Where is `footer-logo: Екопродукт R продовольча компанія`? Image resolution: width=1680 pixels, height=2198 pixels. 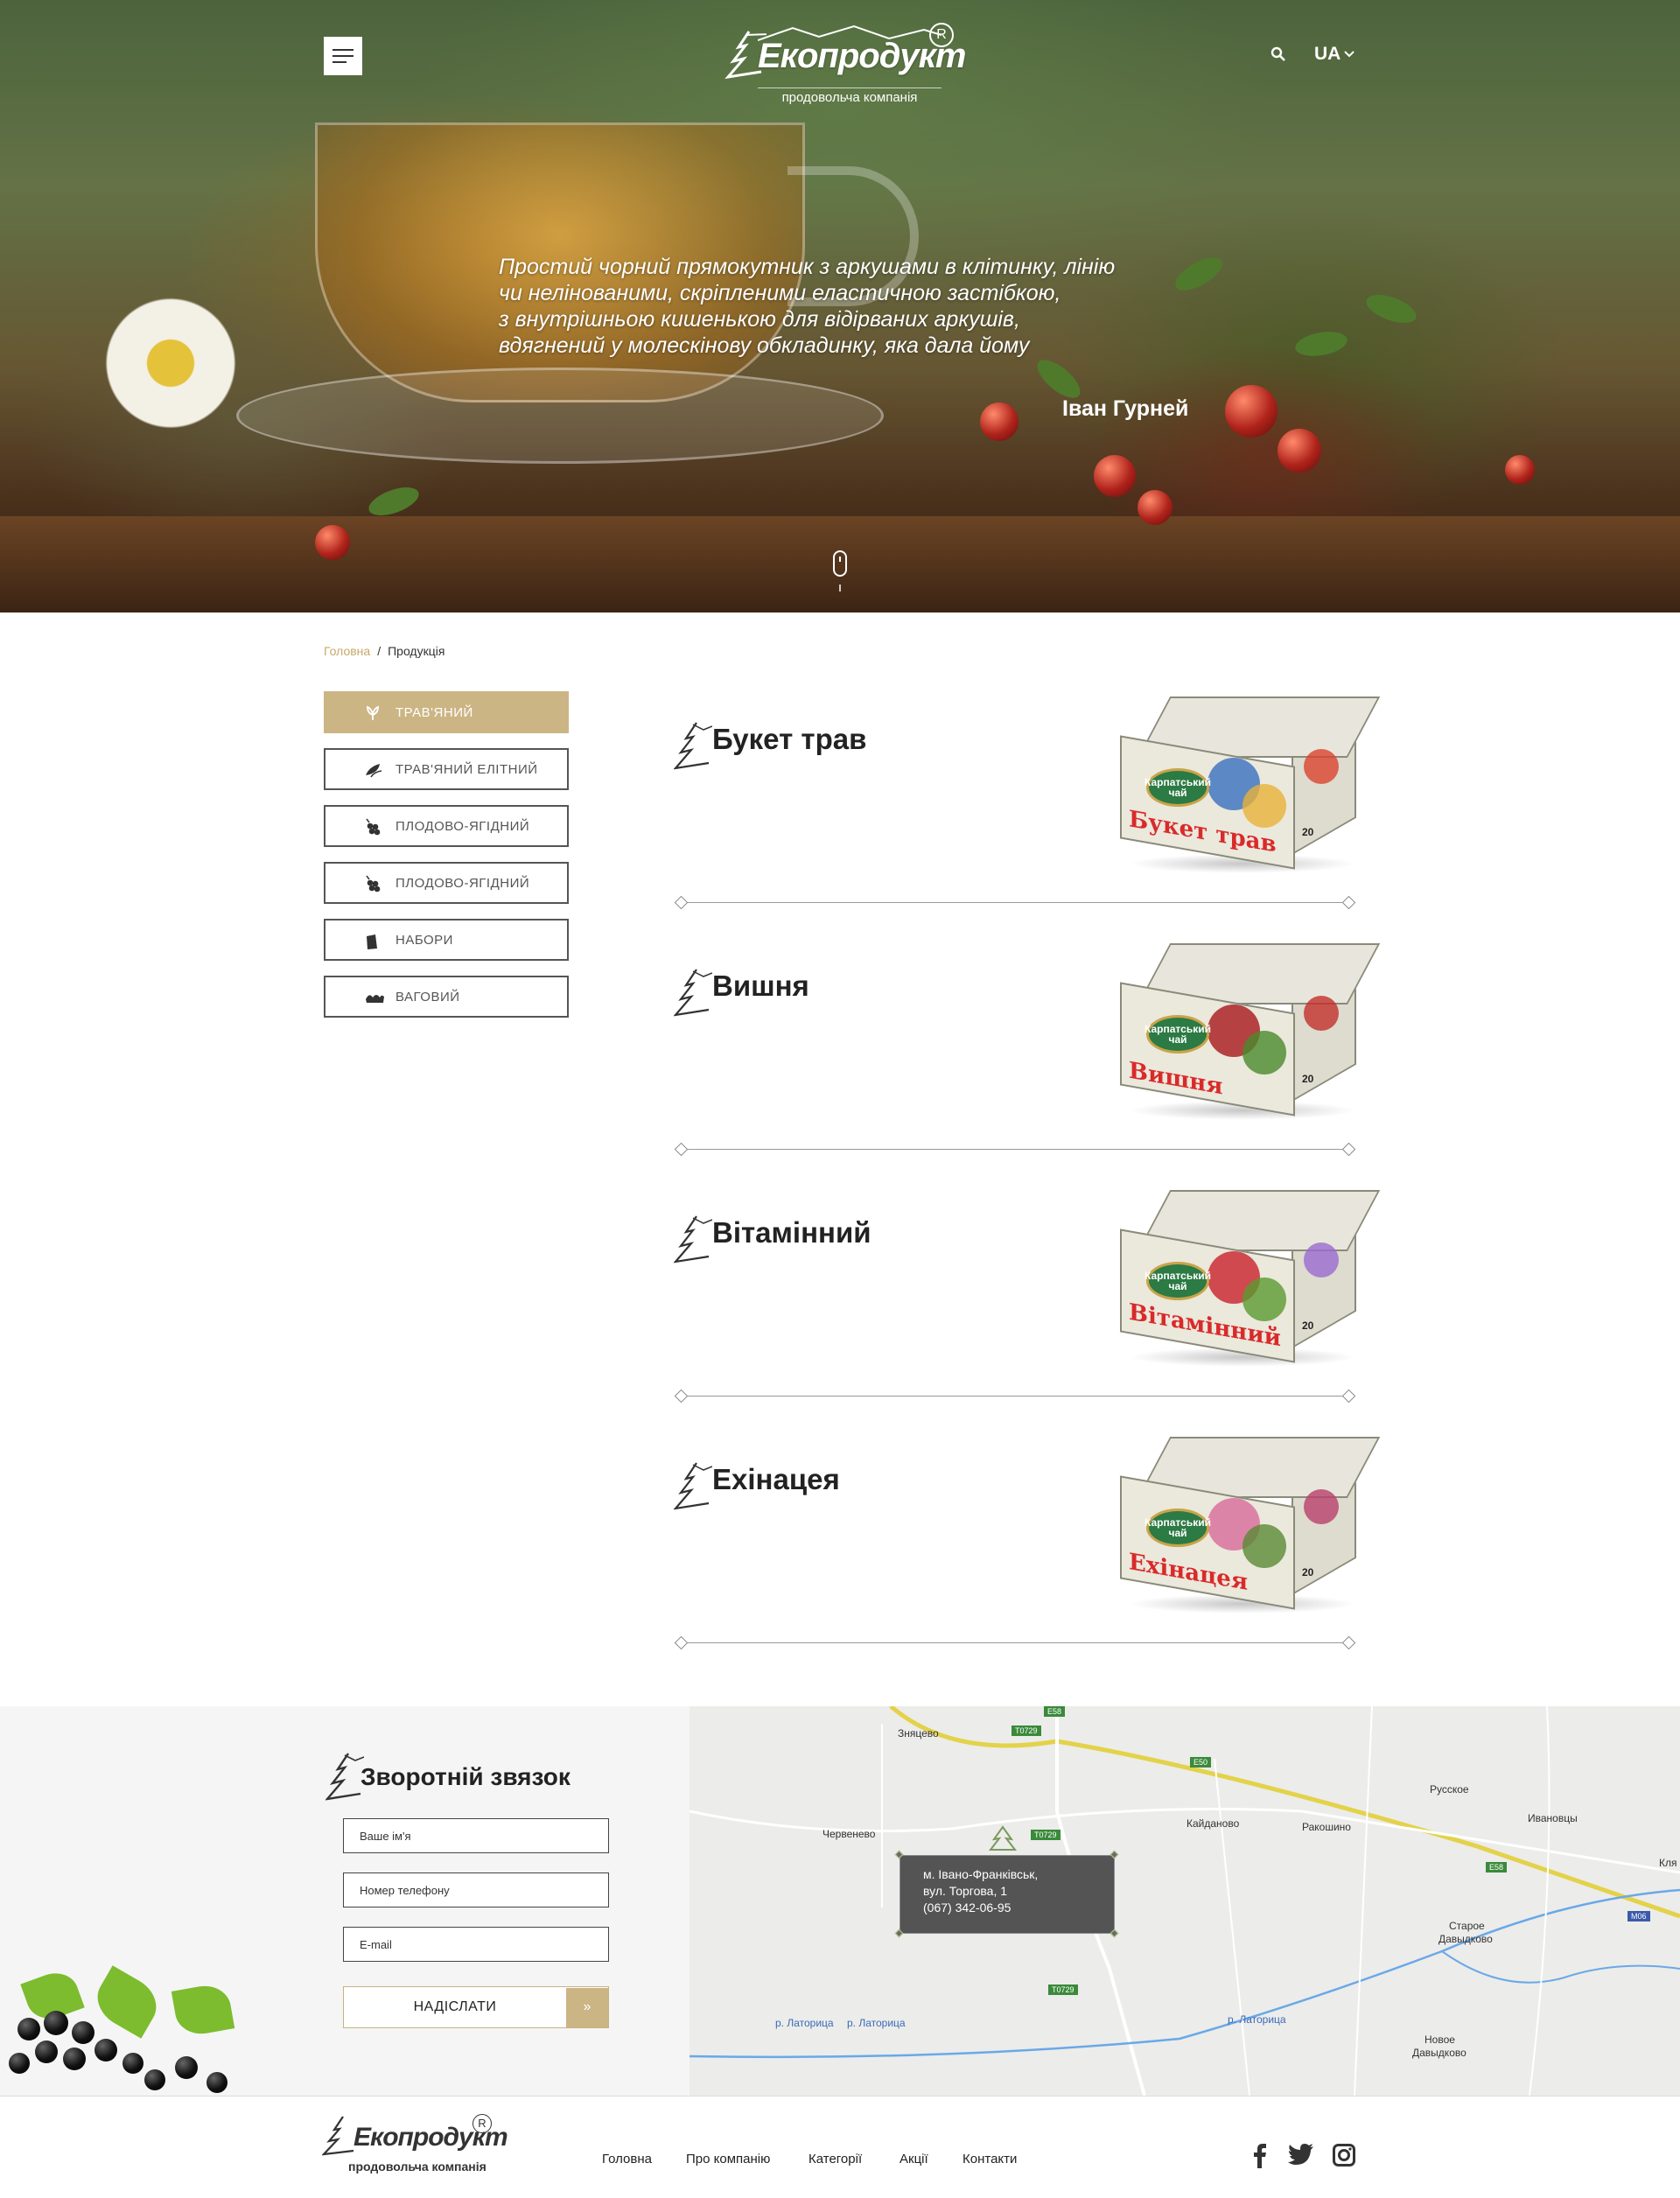 footer-logo: Екопродукт R продовольча компанія is located at coordinates (415, 2144).